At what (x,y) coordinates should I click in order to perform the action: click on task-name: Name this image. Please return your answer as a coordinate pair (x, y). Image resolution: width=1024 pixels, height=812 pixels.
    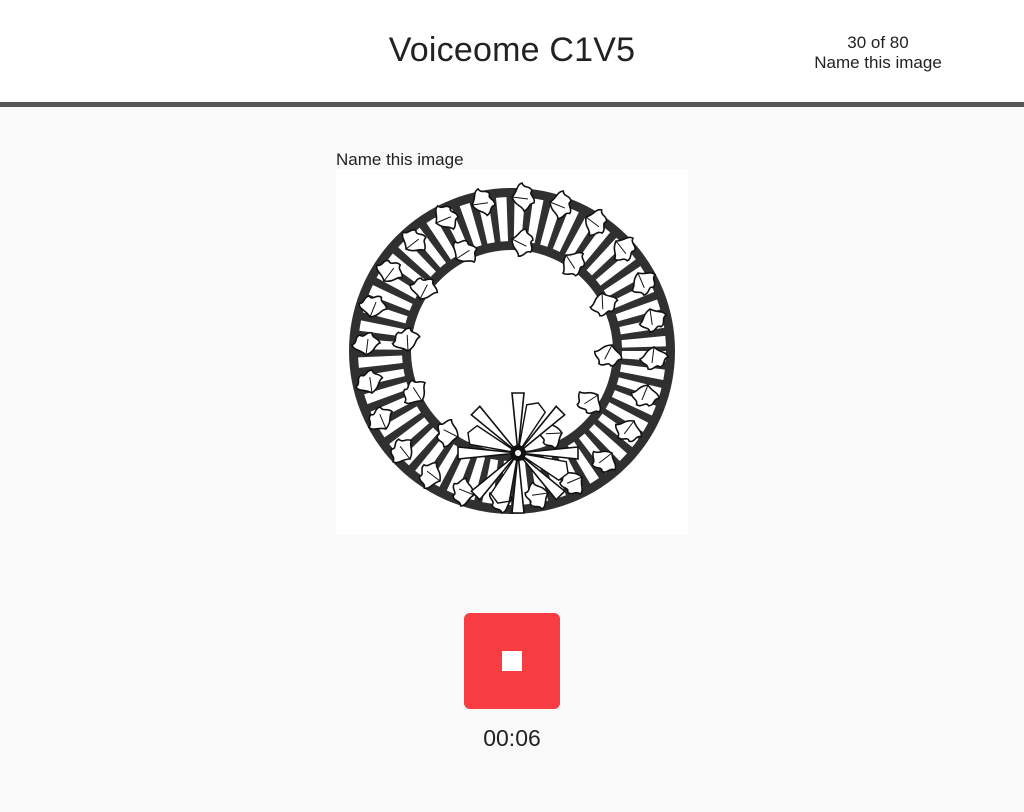
    Looking at the image, I should click on (878, 62).